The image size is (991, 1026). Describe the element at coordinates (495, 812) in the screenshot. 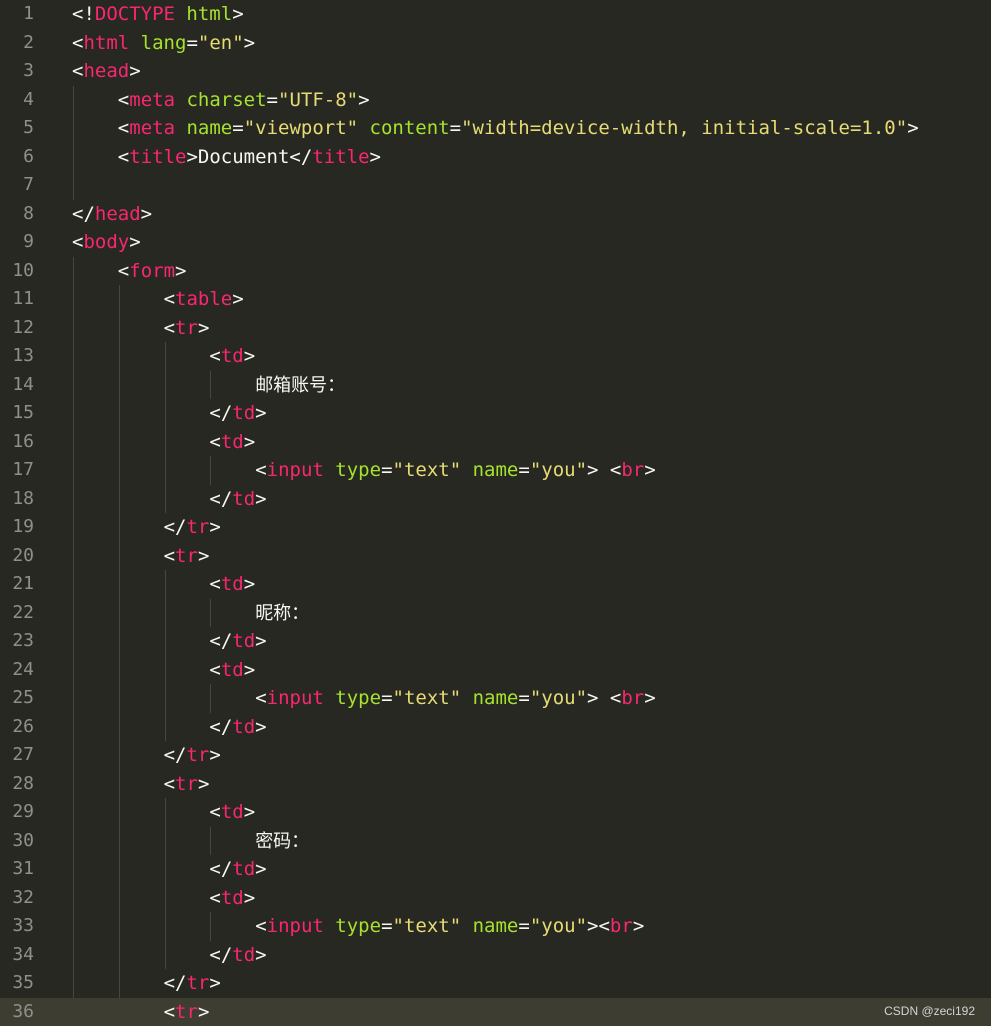

I see `code-line: 29 <td>` at that location.